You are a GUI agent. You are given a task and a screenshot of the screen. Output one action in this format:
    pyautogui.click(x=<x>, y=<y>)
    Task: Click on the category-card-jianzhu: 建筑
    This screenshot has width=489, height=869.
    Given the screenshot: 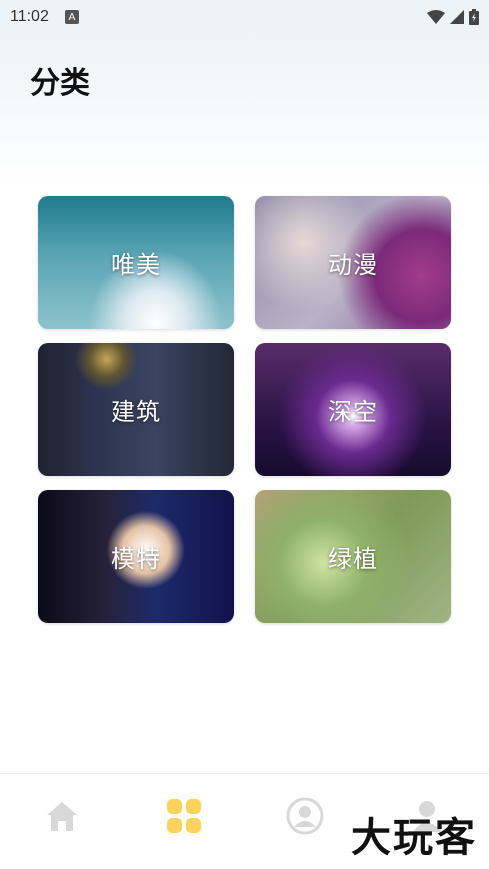 What is the action you would take?
    pyautogui.click(x=136, y=409)
    